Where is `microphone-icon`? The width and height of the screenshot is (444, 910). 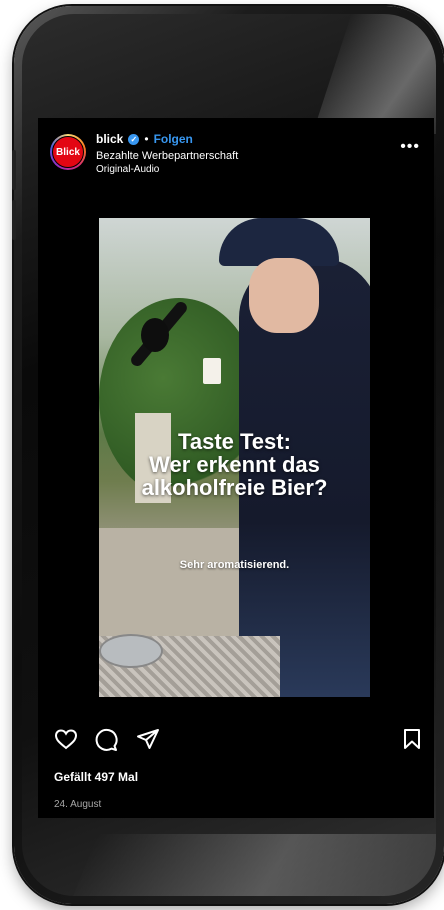 microphone-icon is located at coordinates (155, 335).